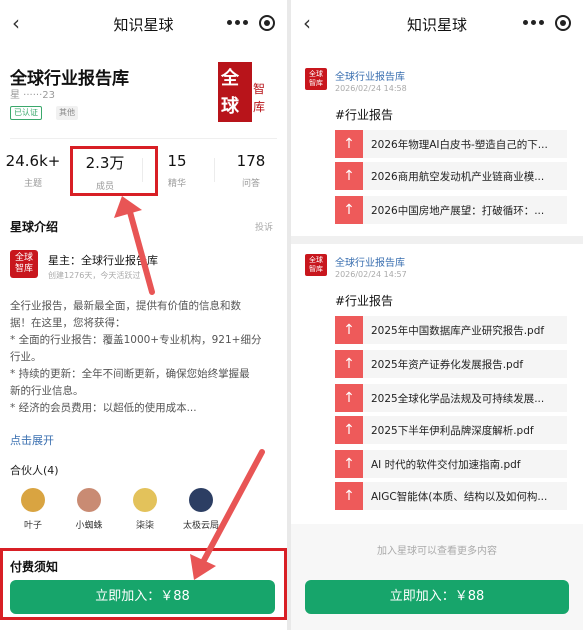 The height and width of the screenshot is (630, 583). Describe the element at coordinates (437, 24) in the screenshot. I see `top-nav-bar: ‹ 知识星球` at that location.